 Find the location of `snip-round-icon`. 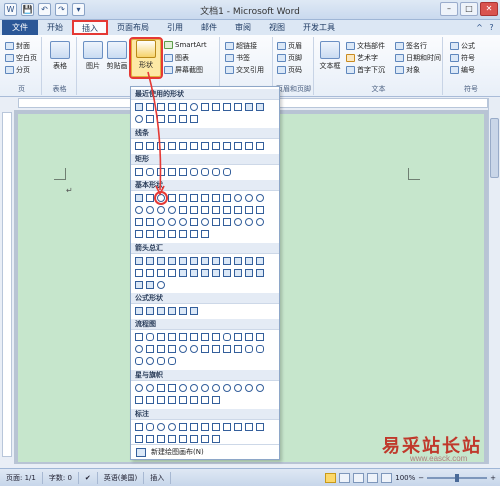

snip-round-icon is located at coordinates (194, 172).